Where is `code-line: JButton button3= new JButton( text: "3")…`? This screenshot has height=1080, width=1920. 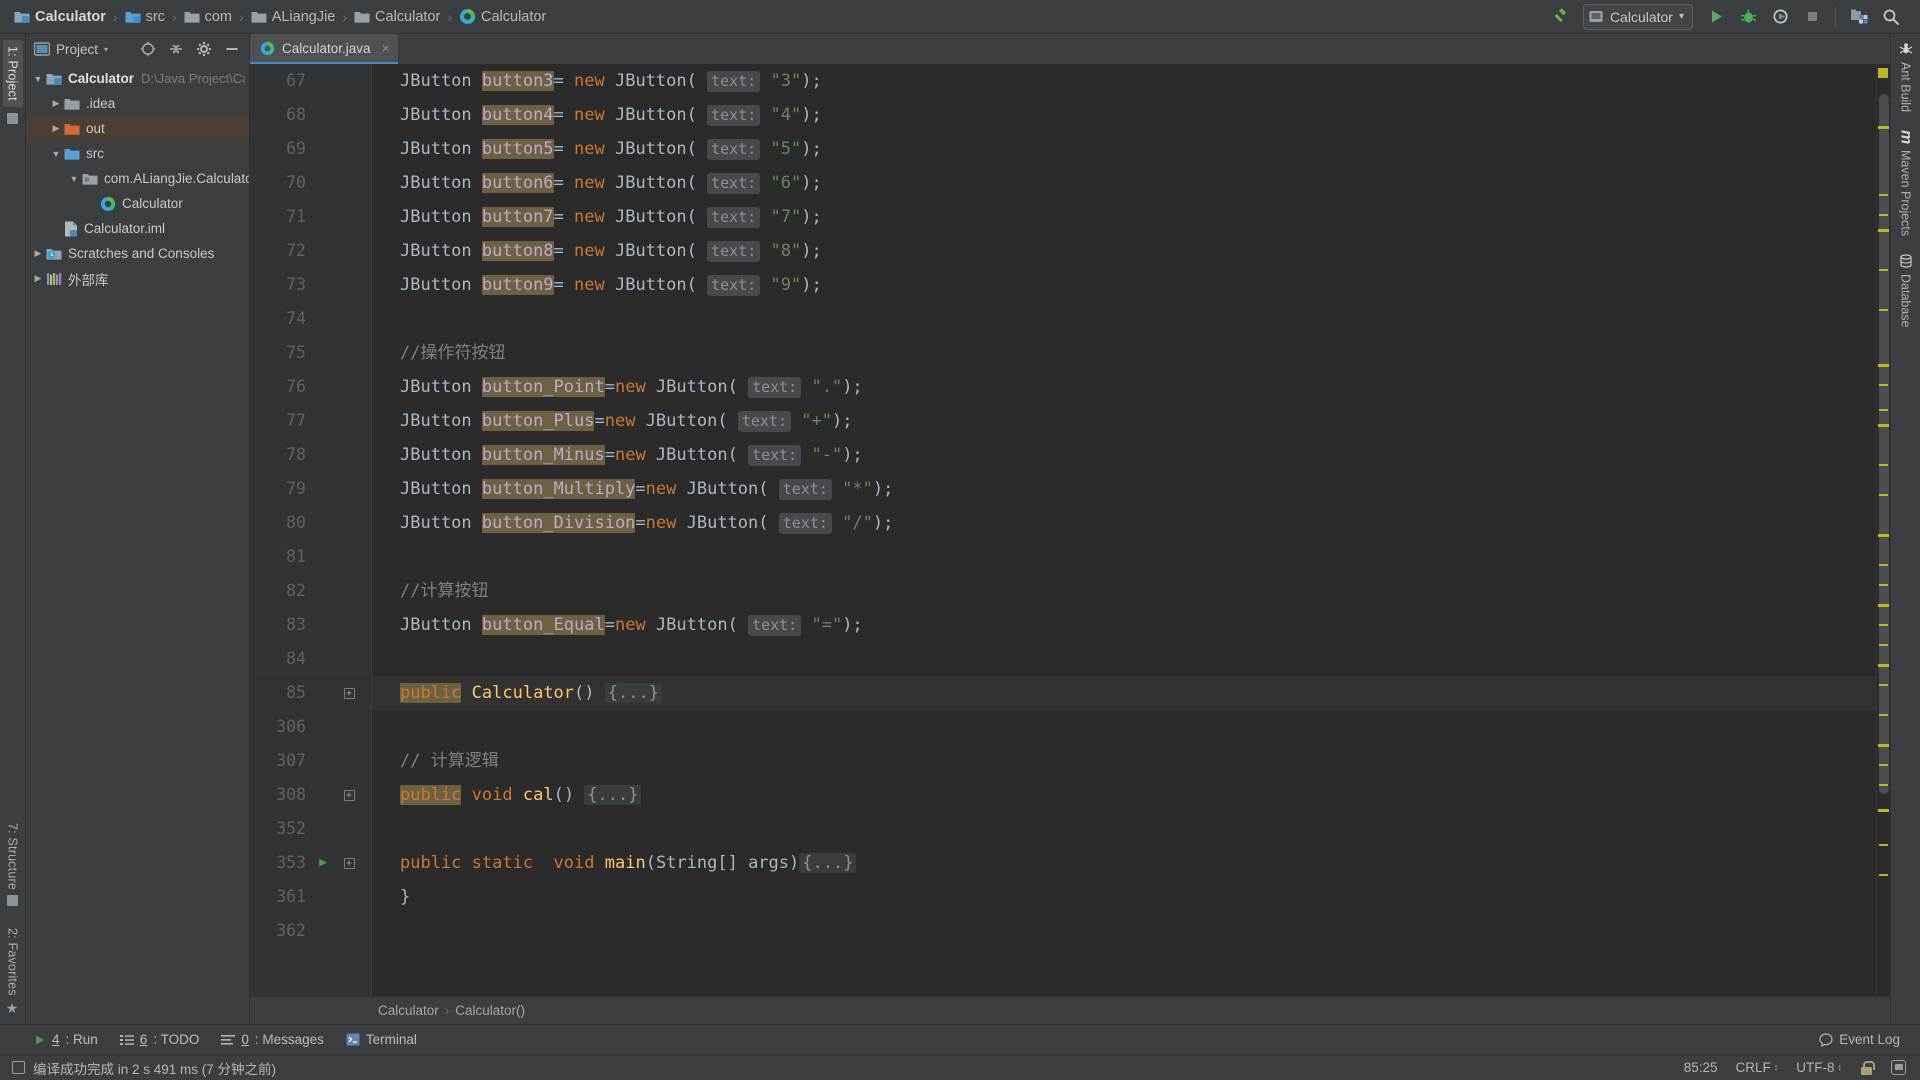
code-line: JButton button3= new JButton( text: "3")… is located at coordinates (1124, 81).